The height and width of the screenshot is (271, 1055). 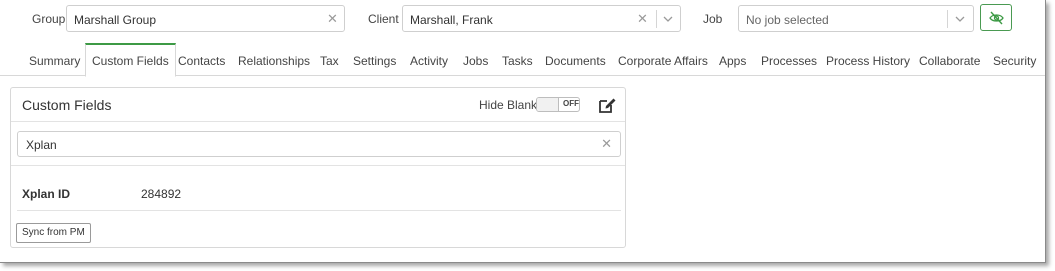 I want to click on tab-summary: Summary, so click(x=54, y=59).